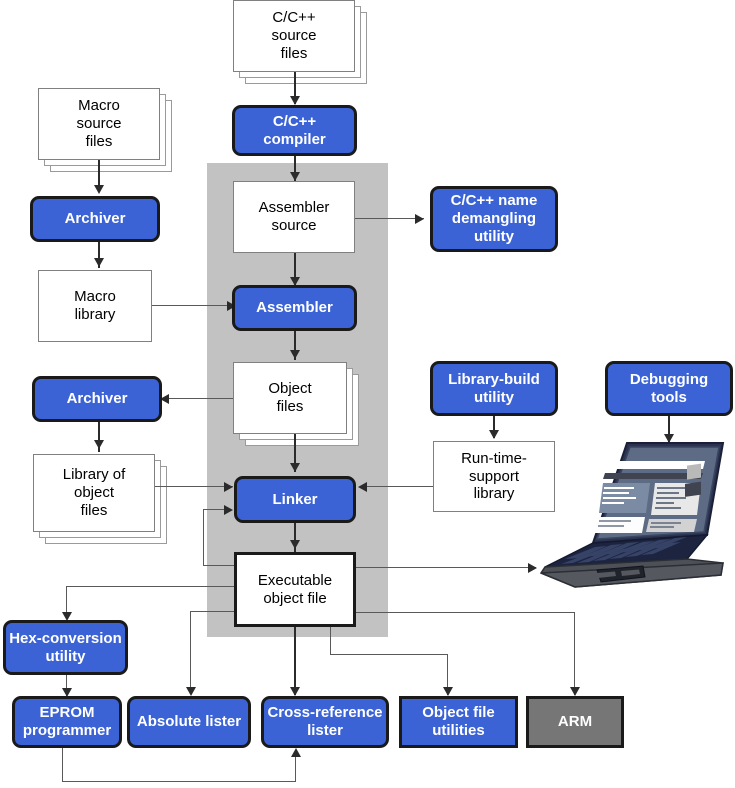 This screenshot has height=788, width=735. Describe the element at coordinates (179, 781) in the screenshot. I see `line-eprom-loop-across` at that location.